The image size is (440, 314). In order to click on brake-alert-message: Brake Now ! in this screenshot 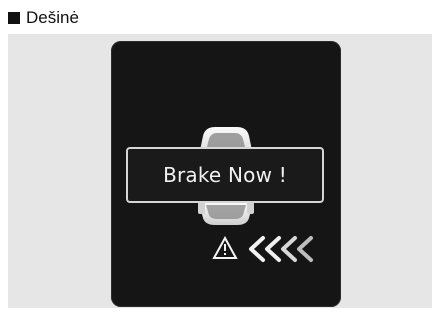, I will do `click(225, 175)`.